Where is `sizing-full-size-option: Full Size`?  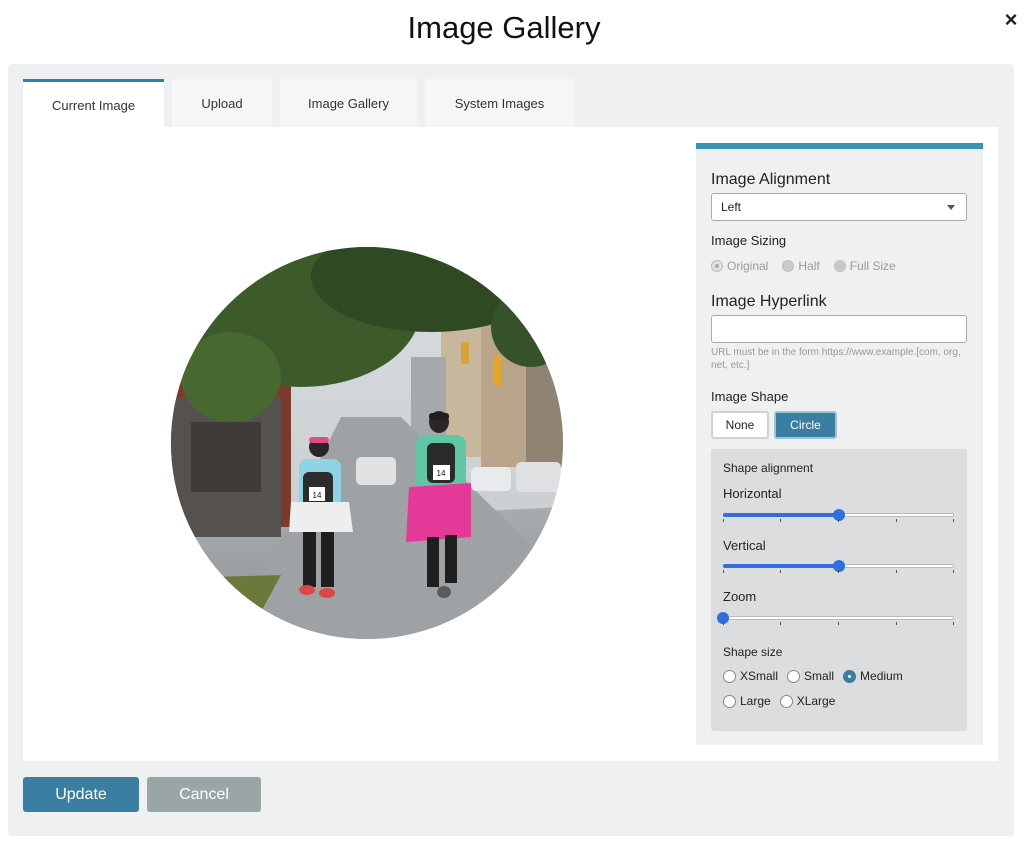 sizing-full-size-option: Full Size is located at coordinates (864, 266).